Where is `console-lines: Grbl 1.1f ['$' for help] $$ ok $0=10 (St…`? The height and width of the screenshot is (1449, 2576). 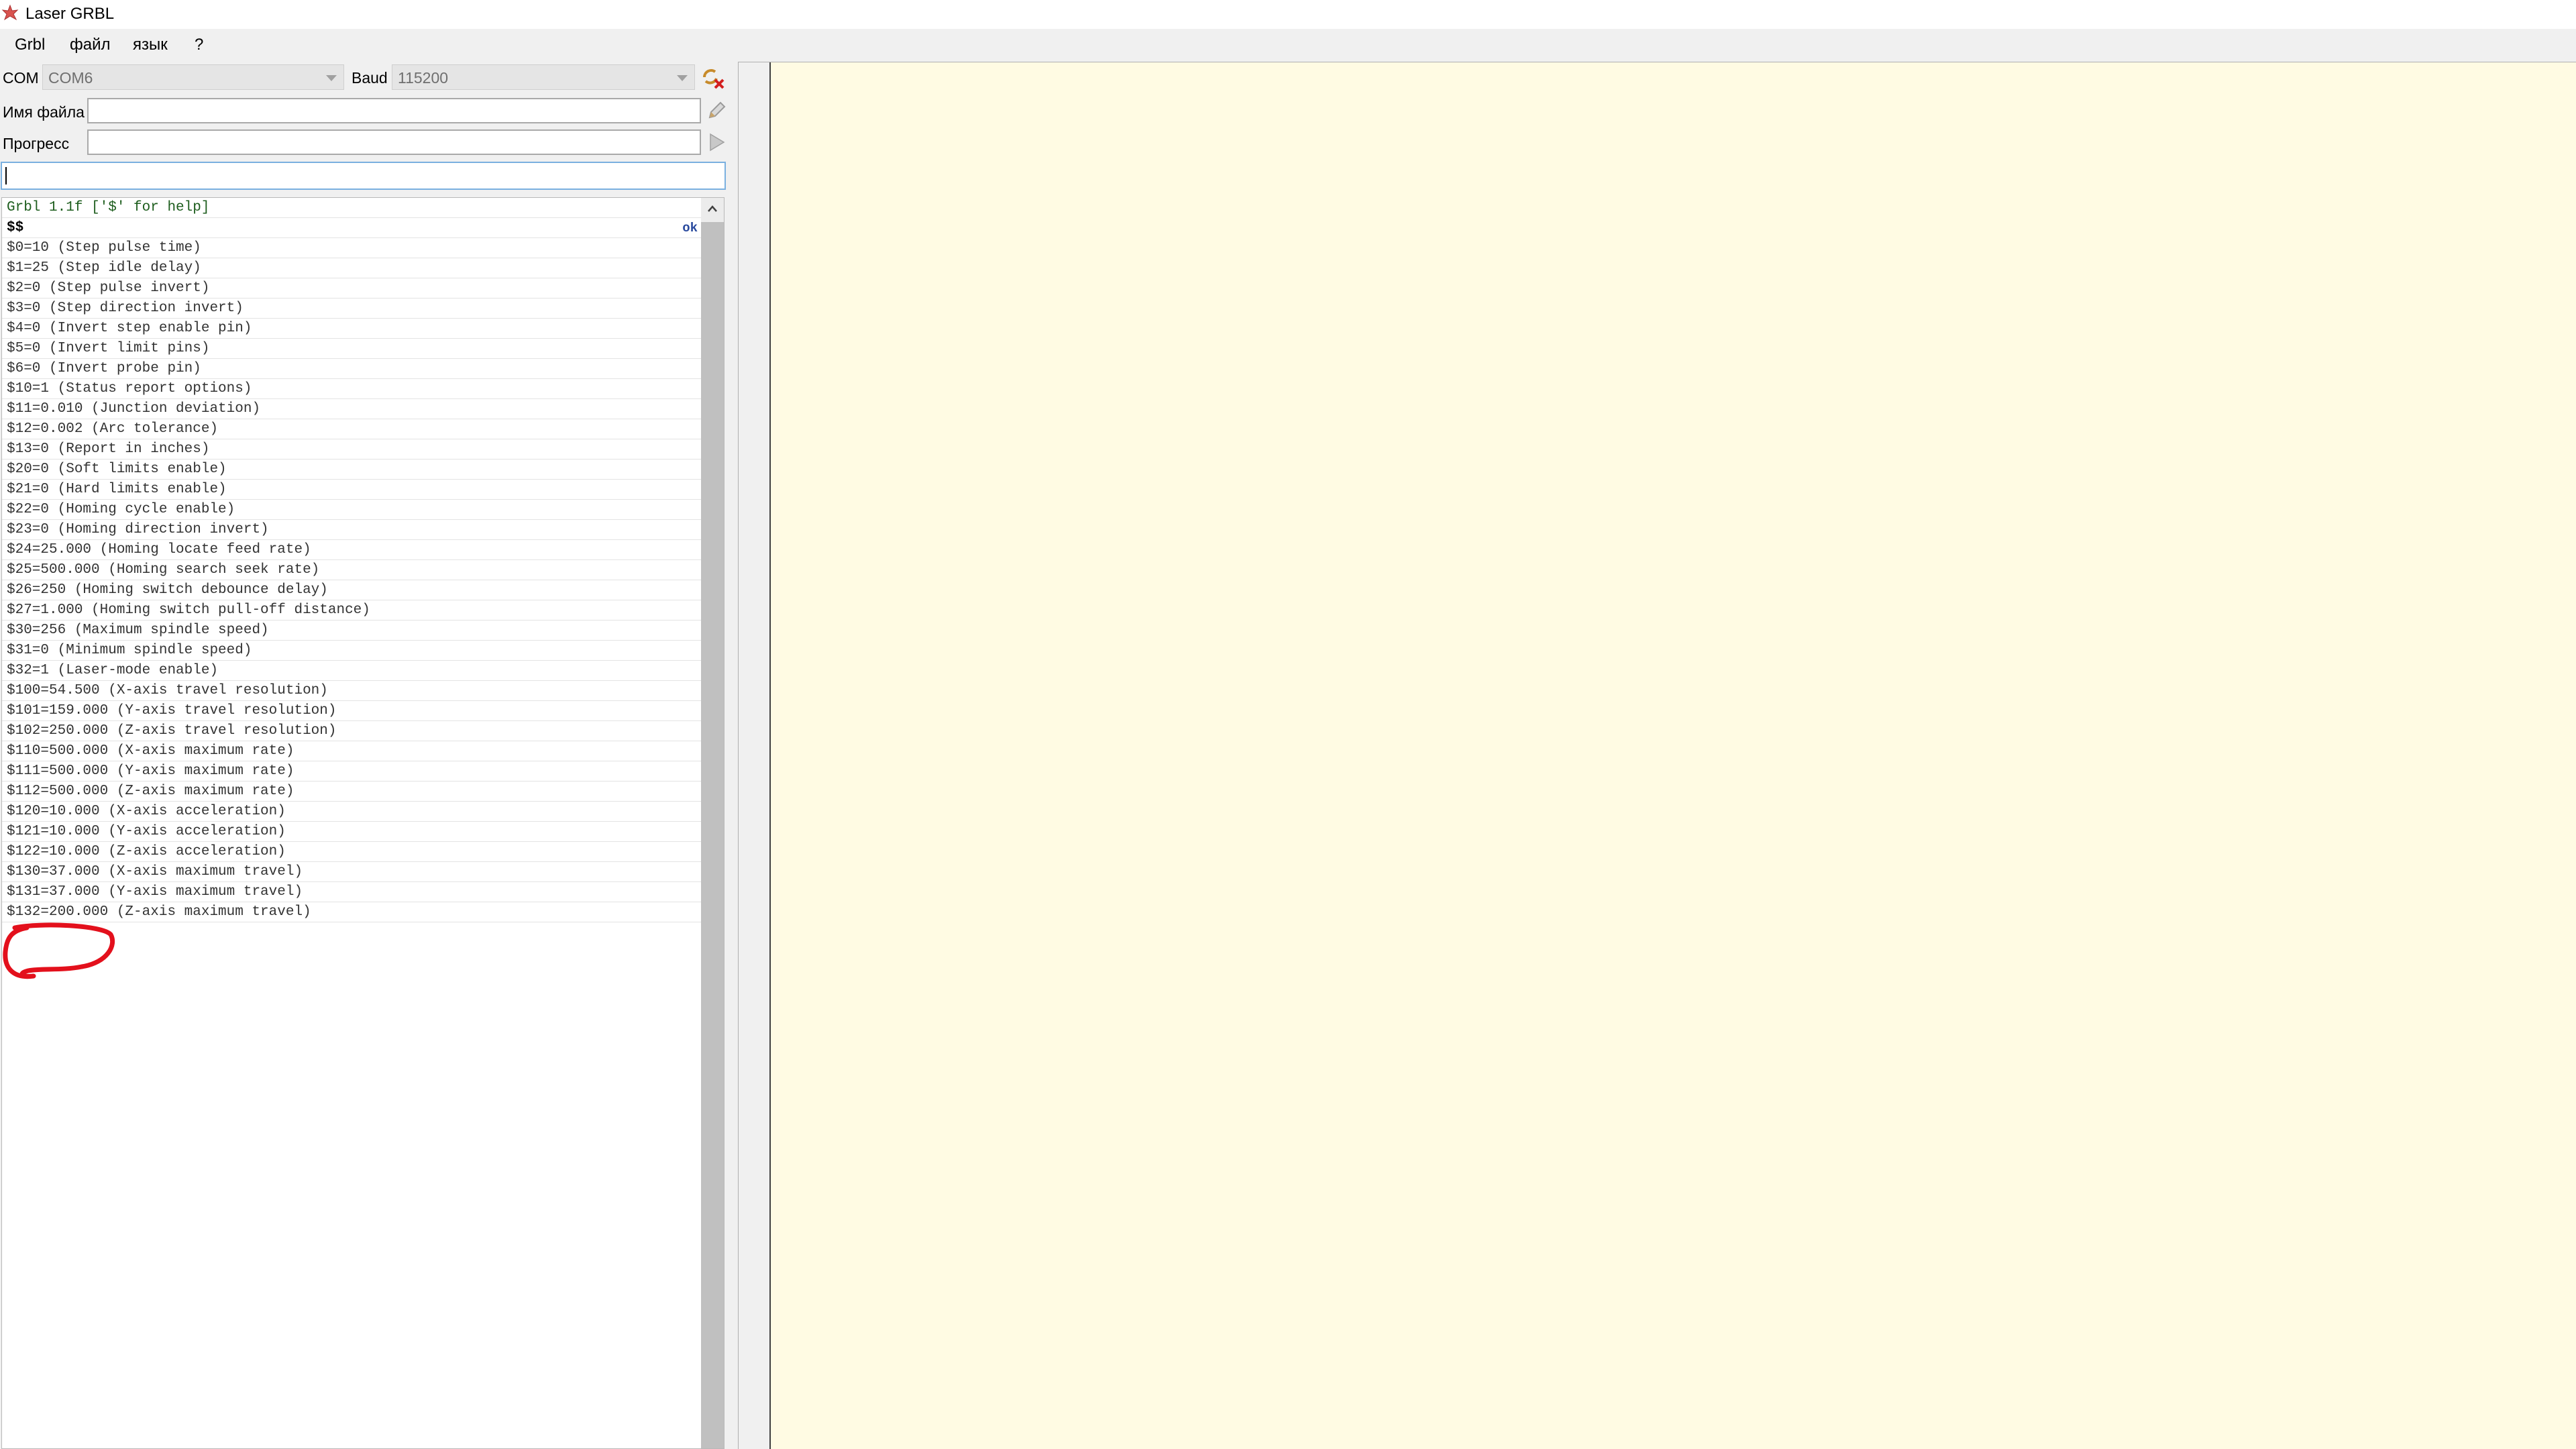 console-lines: Grbl 1.1f ['$' for help] $$ ok $0=10 (St… is located at coordinates (352, 560).